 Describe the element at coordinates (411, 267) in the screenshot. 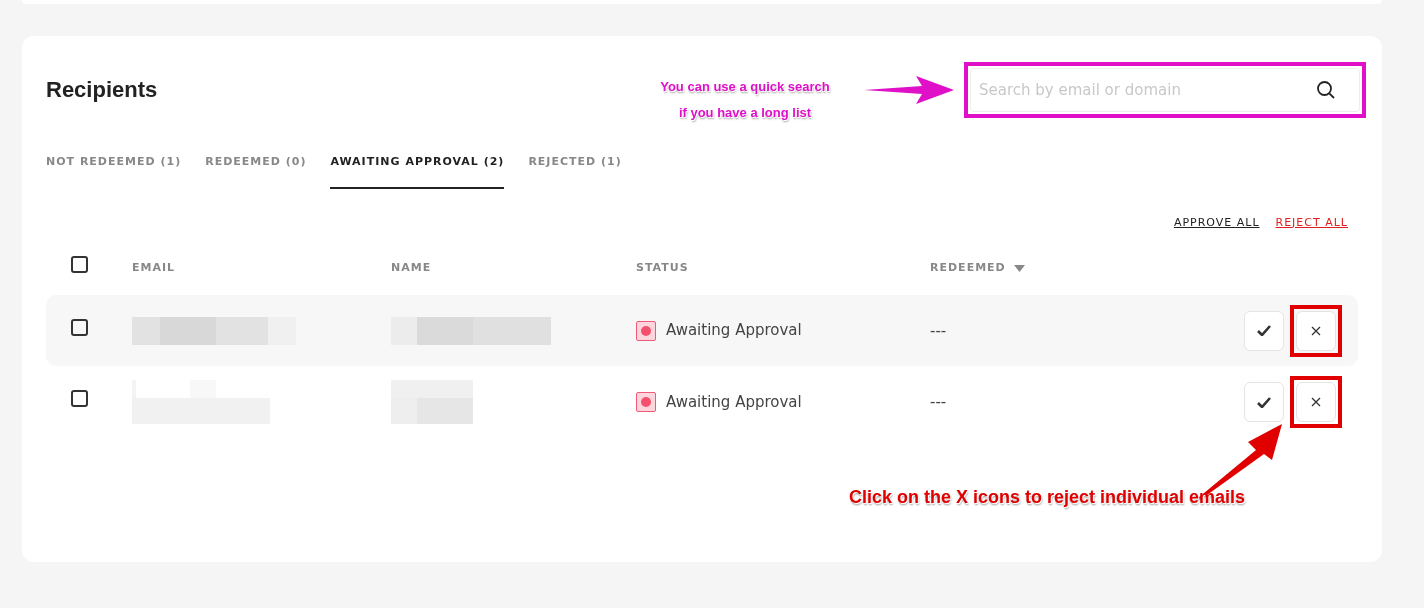

I see `column-header: NAME` at that location.